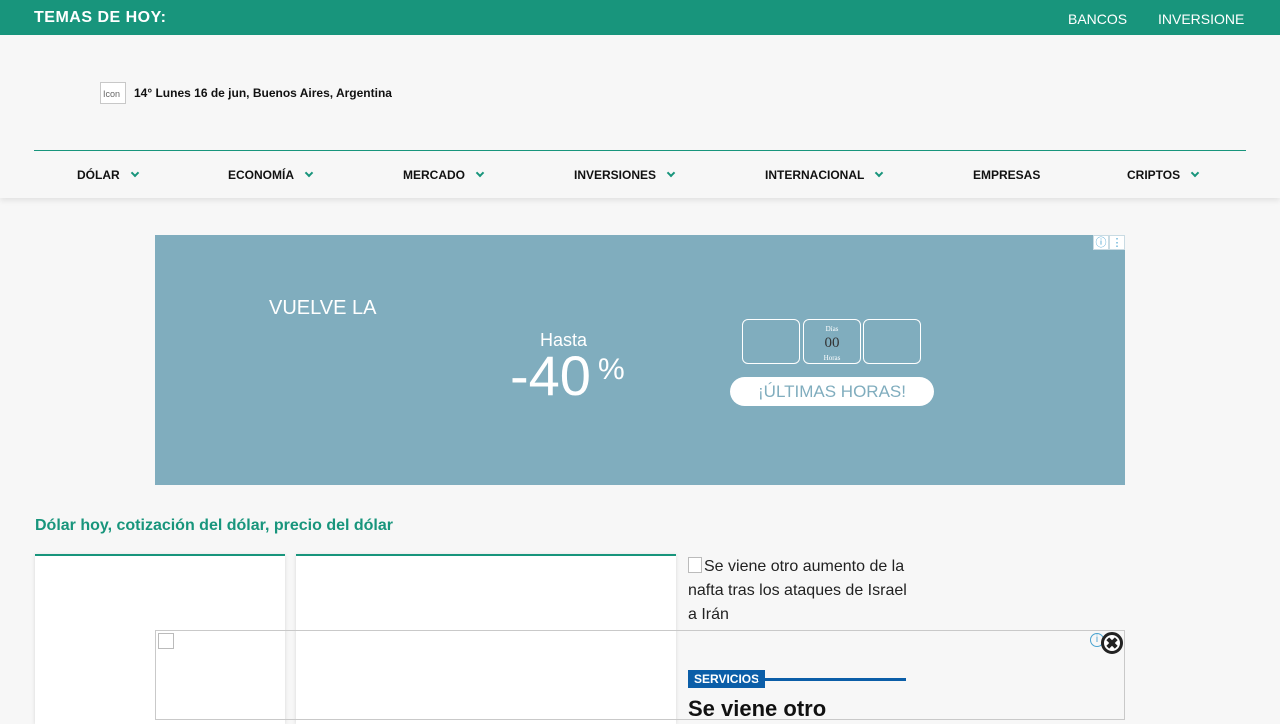 The width and height of the screenshot is (1280, 724). I want to click on ad-discount: -40, so click(550, 375).